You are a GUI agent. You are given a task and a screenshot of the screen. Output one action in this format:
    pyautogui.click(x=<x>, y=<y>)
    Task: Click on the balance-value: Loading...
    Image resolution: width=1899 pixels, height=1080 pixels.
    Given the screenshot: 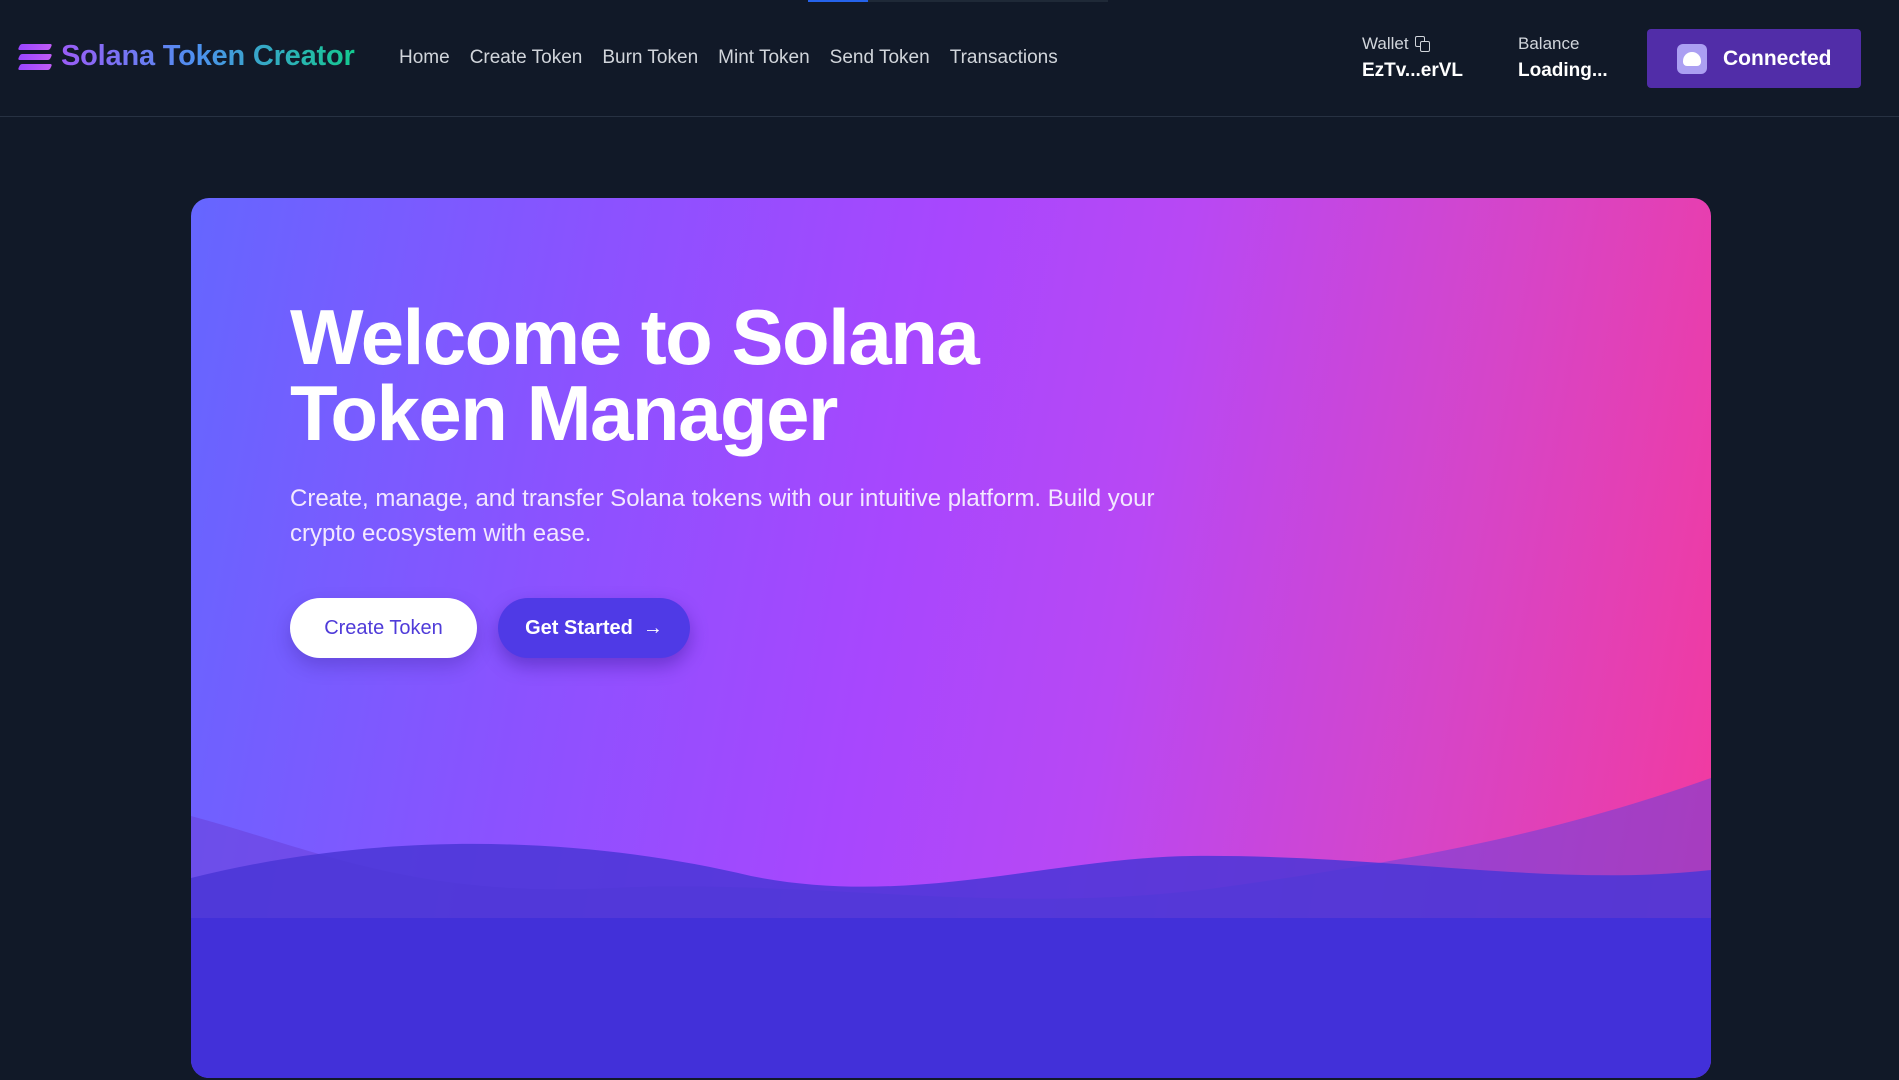 What is the action you would take?
    pyautogui.click(x=1563, y=70)
    